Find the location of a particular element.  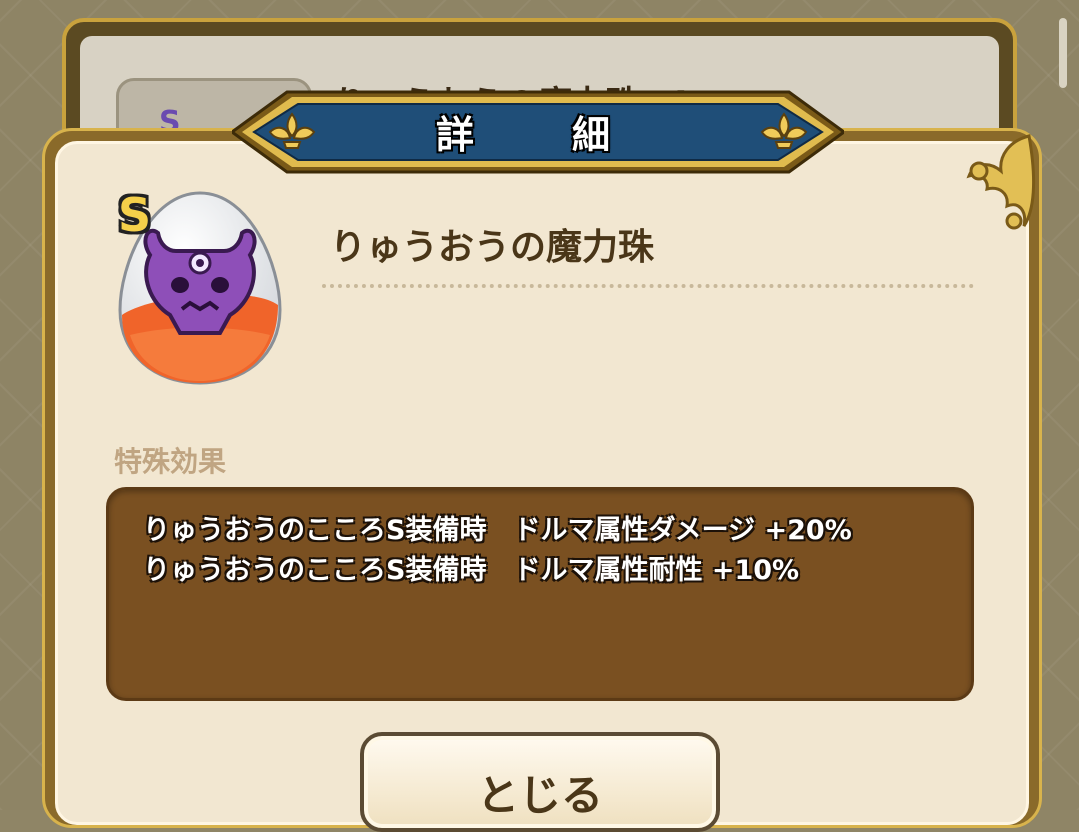

dialog-title: 詳 細 is located at coordinates (537, 135).